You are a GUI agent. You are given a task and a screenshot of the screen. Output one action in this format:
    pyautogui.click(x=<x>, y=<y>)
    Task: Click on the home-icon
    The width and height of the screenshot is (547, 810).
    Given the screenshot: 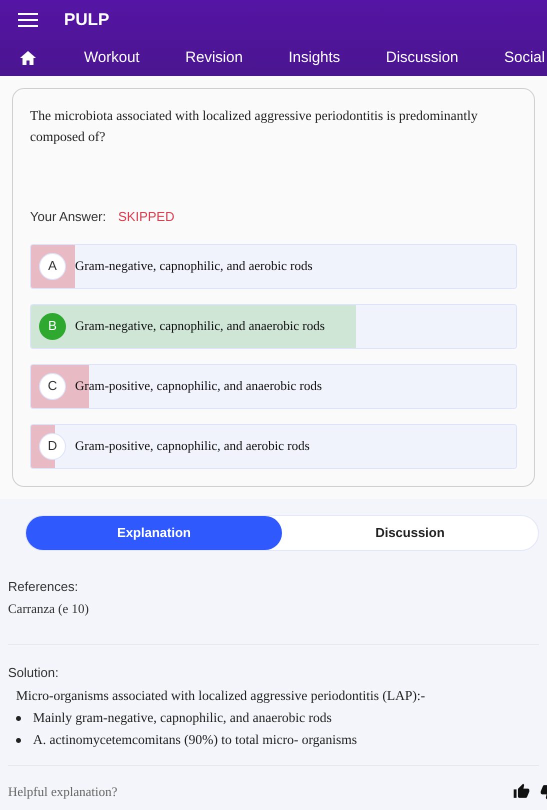 What is the action you would take?
    pyautogui.click(x=28, y=58)
    